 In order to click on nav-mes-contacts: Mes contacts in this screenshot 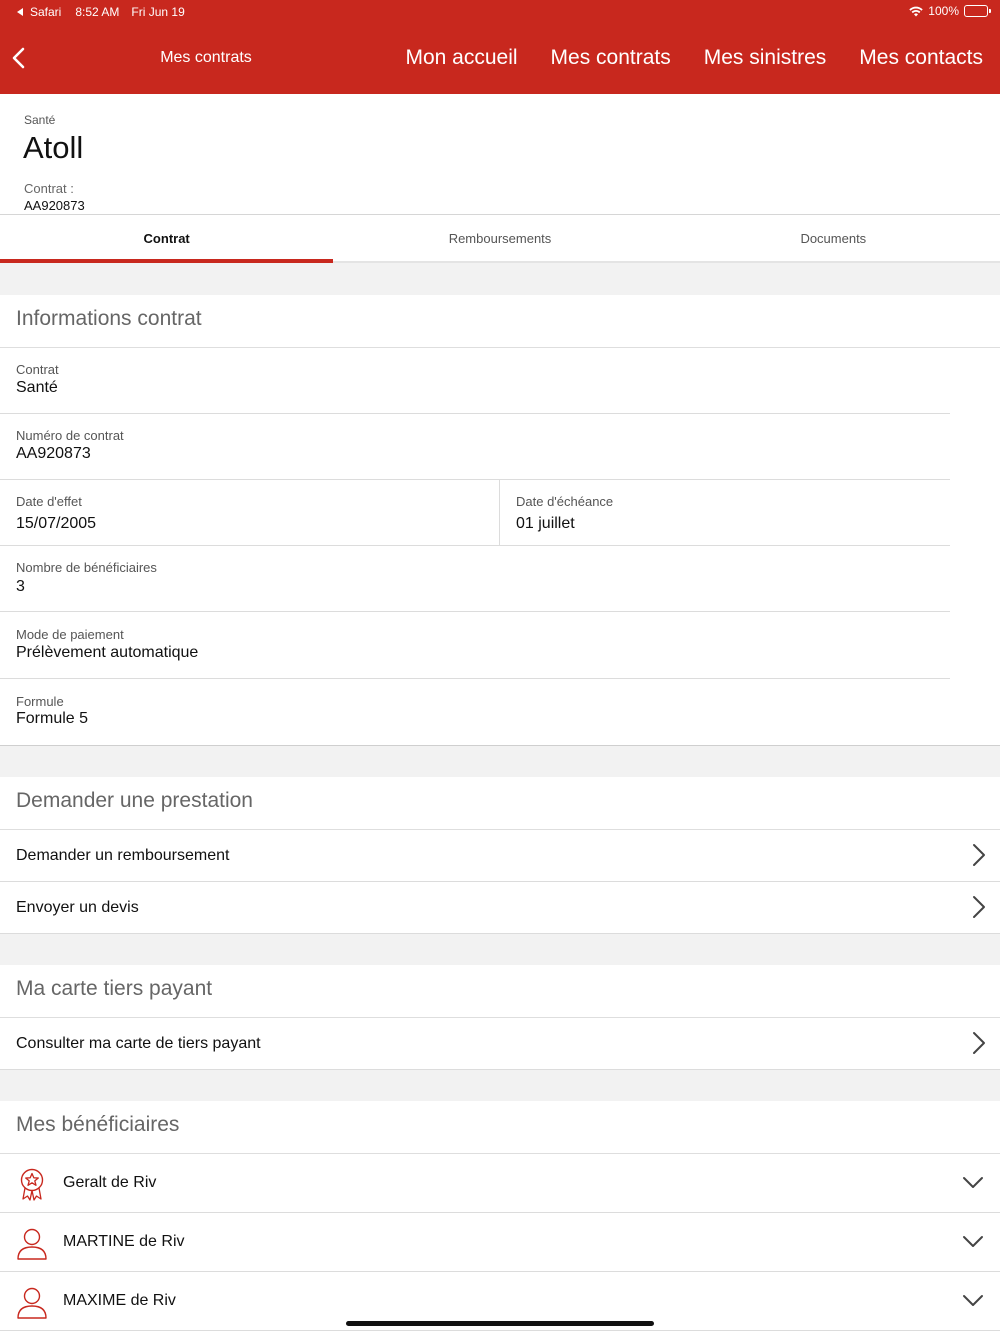, I will do `click(921, 58)`.